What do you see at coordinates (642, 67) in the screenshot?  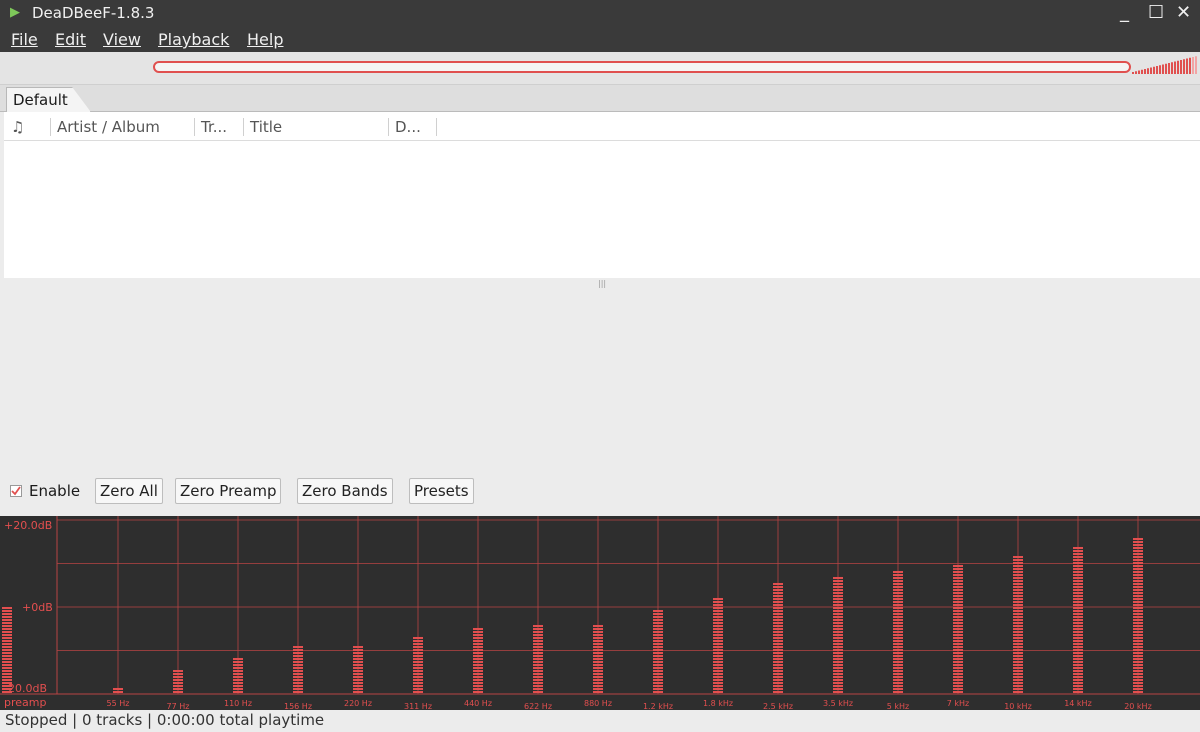 I see `seek-bar` at bounding box center [642, 67].